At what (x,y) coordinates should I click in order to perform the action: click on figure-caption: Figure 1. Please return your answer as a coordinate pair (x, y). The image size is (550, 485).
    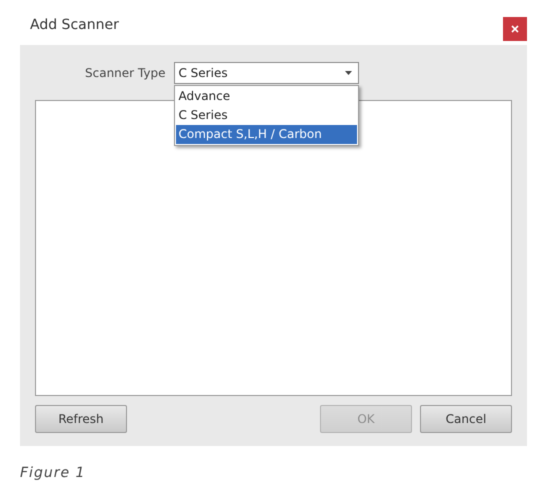
    Looking at the image, I should click on (53, 473).